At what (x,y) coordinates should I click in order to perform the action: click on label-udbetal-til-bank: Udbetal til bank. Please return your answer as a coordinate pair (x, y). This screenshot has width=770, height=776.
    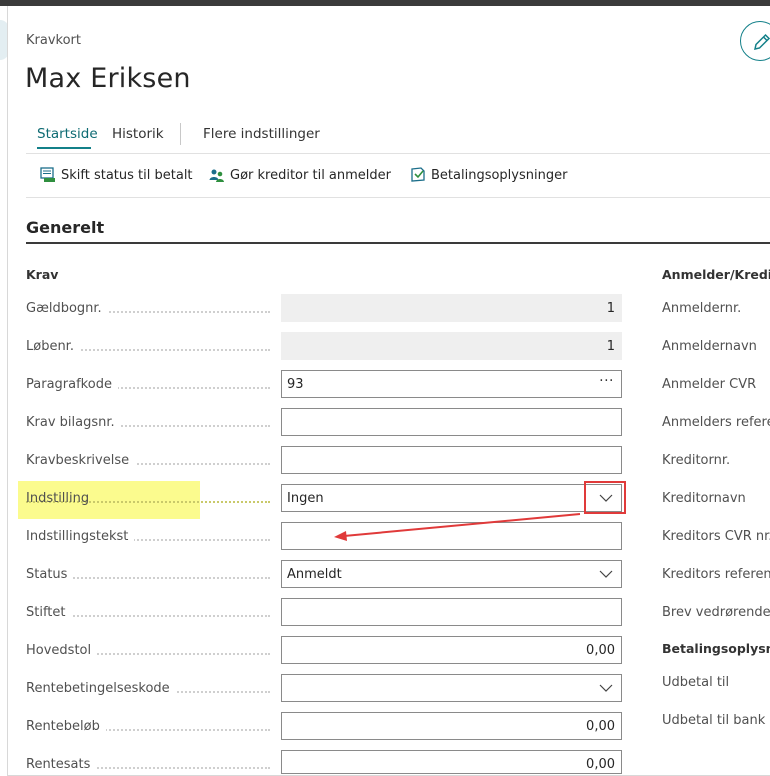
    Looking at the image, I should click on (714, 720).